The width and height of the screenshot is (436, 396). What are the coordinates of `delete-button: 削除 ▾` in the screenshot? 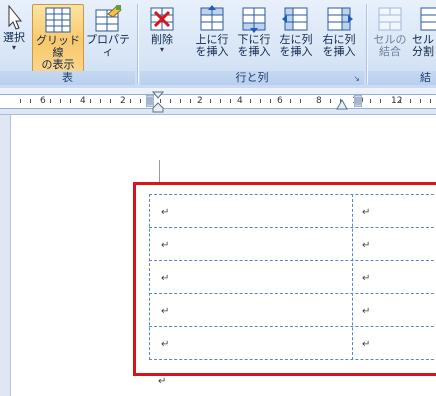 It's located at (162, 29).